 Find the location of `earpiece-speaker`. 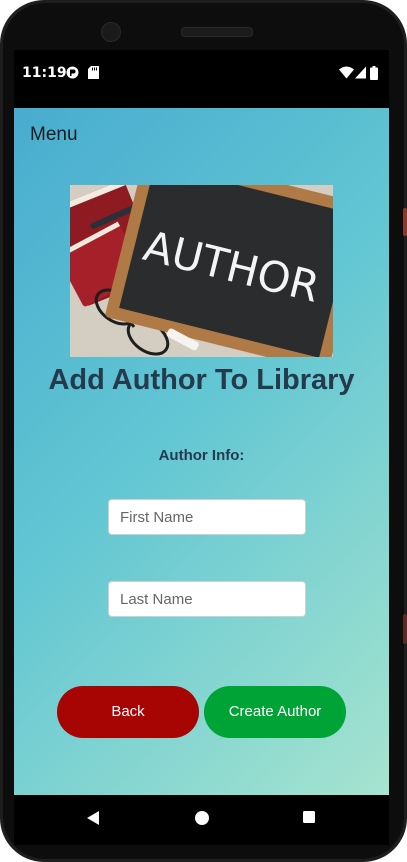

earpiece-speaker is located at coordinates (217, 32).